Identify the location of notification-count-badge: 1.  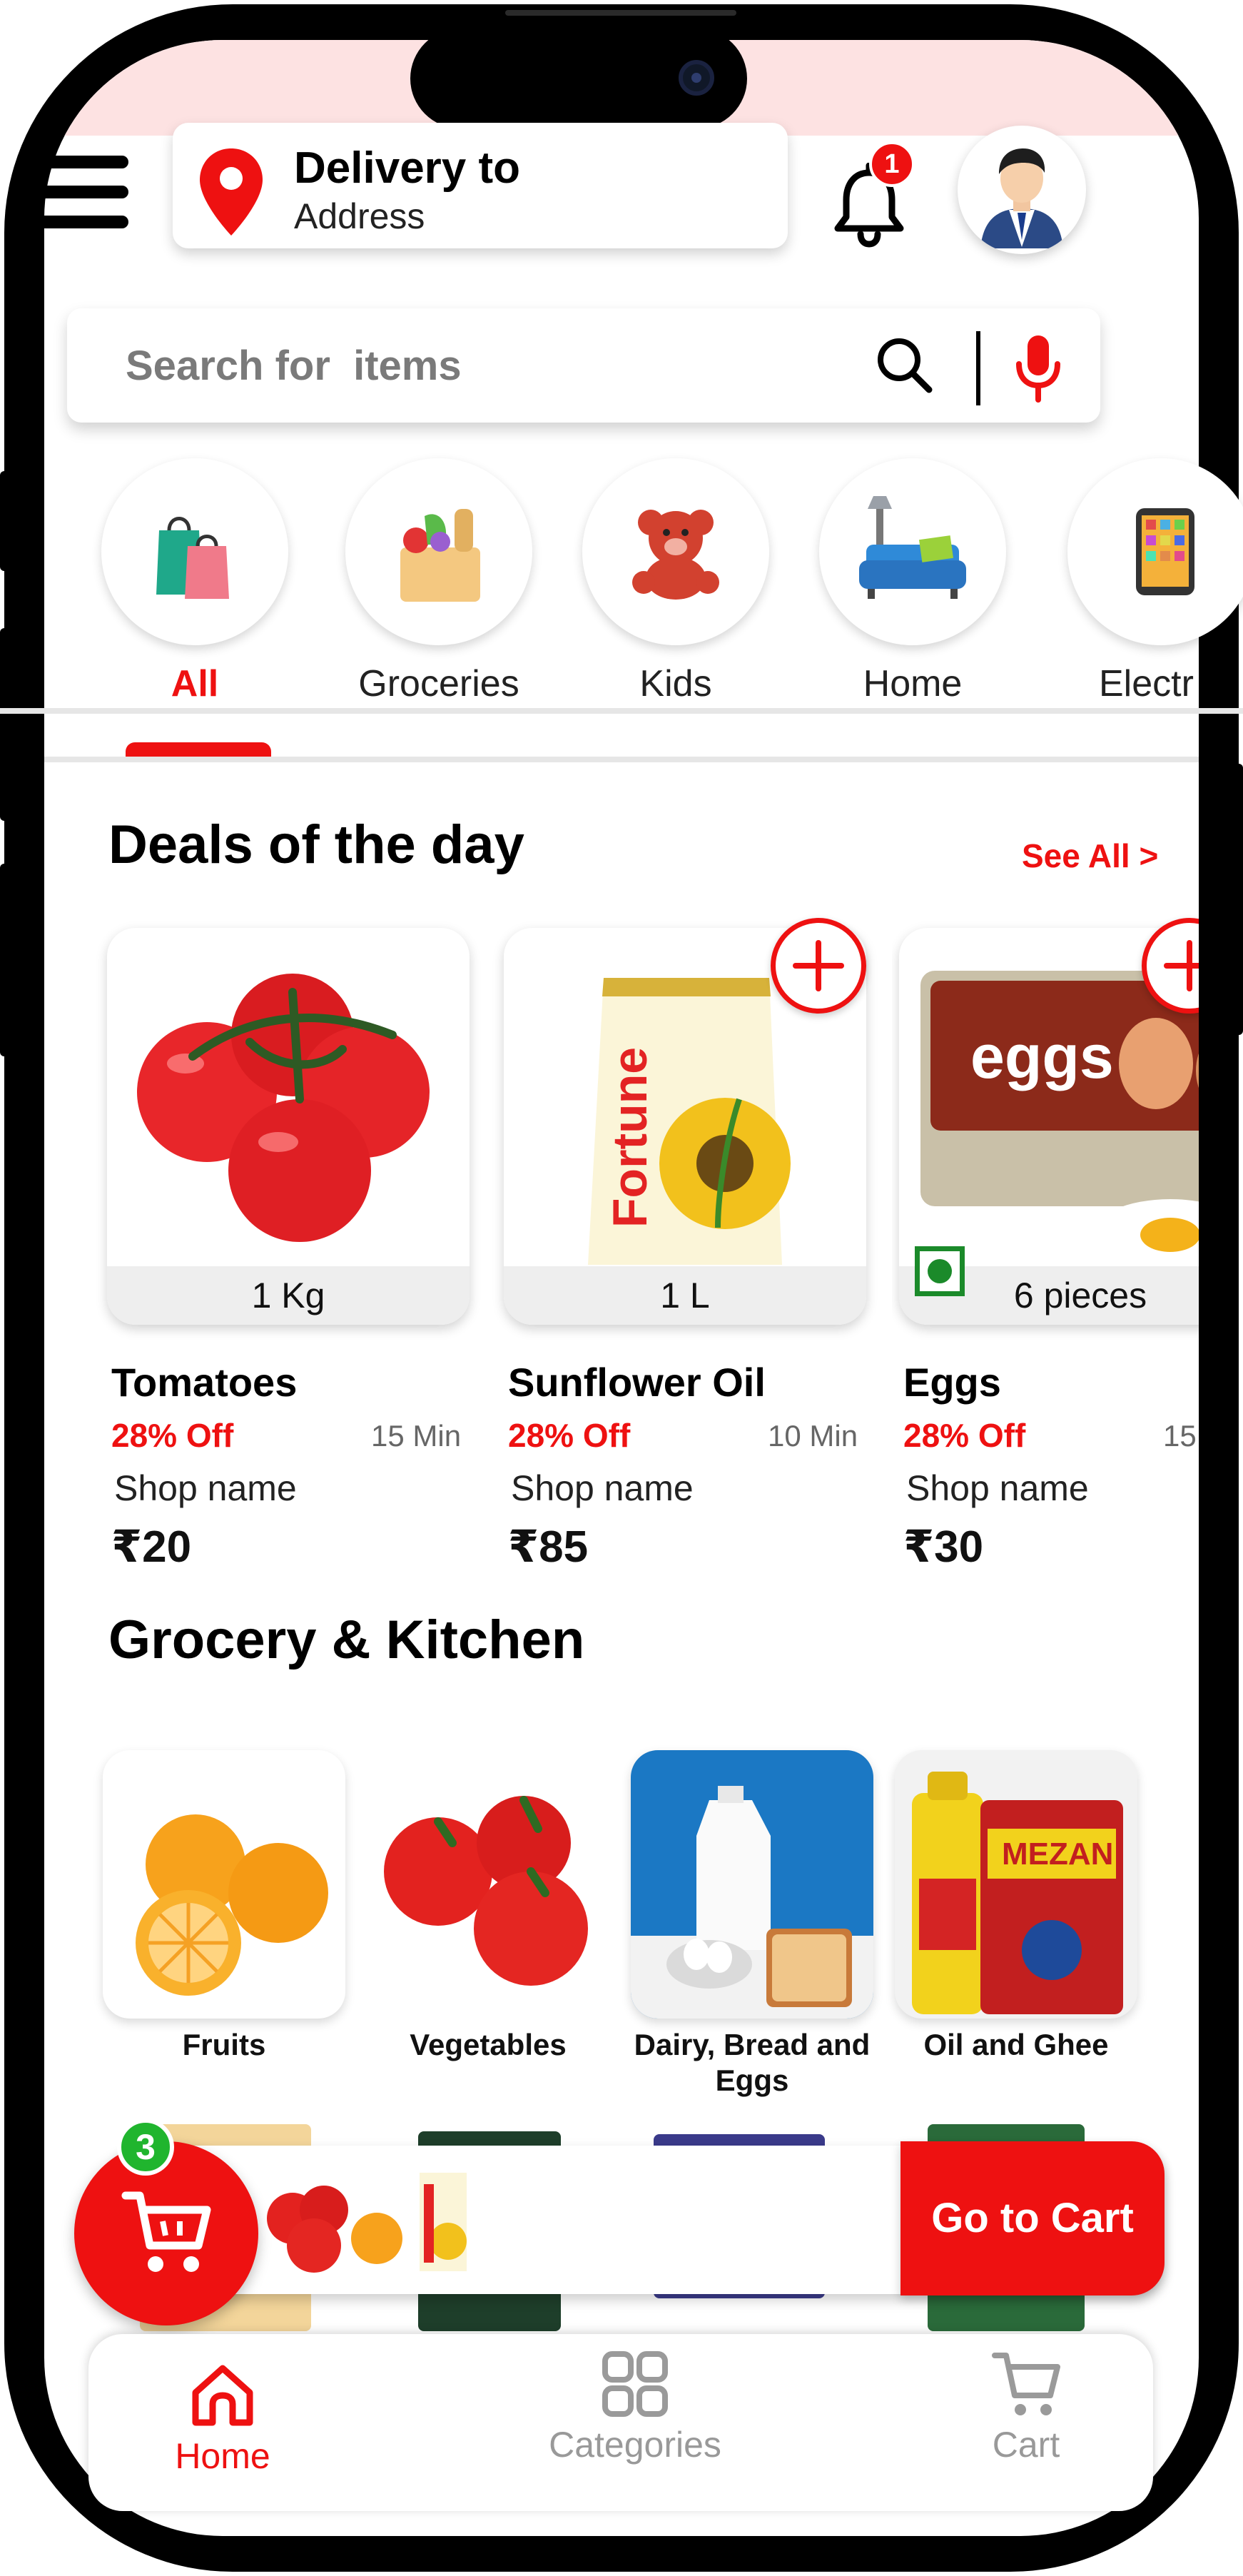
(892, 164).